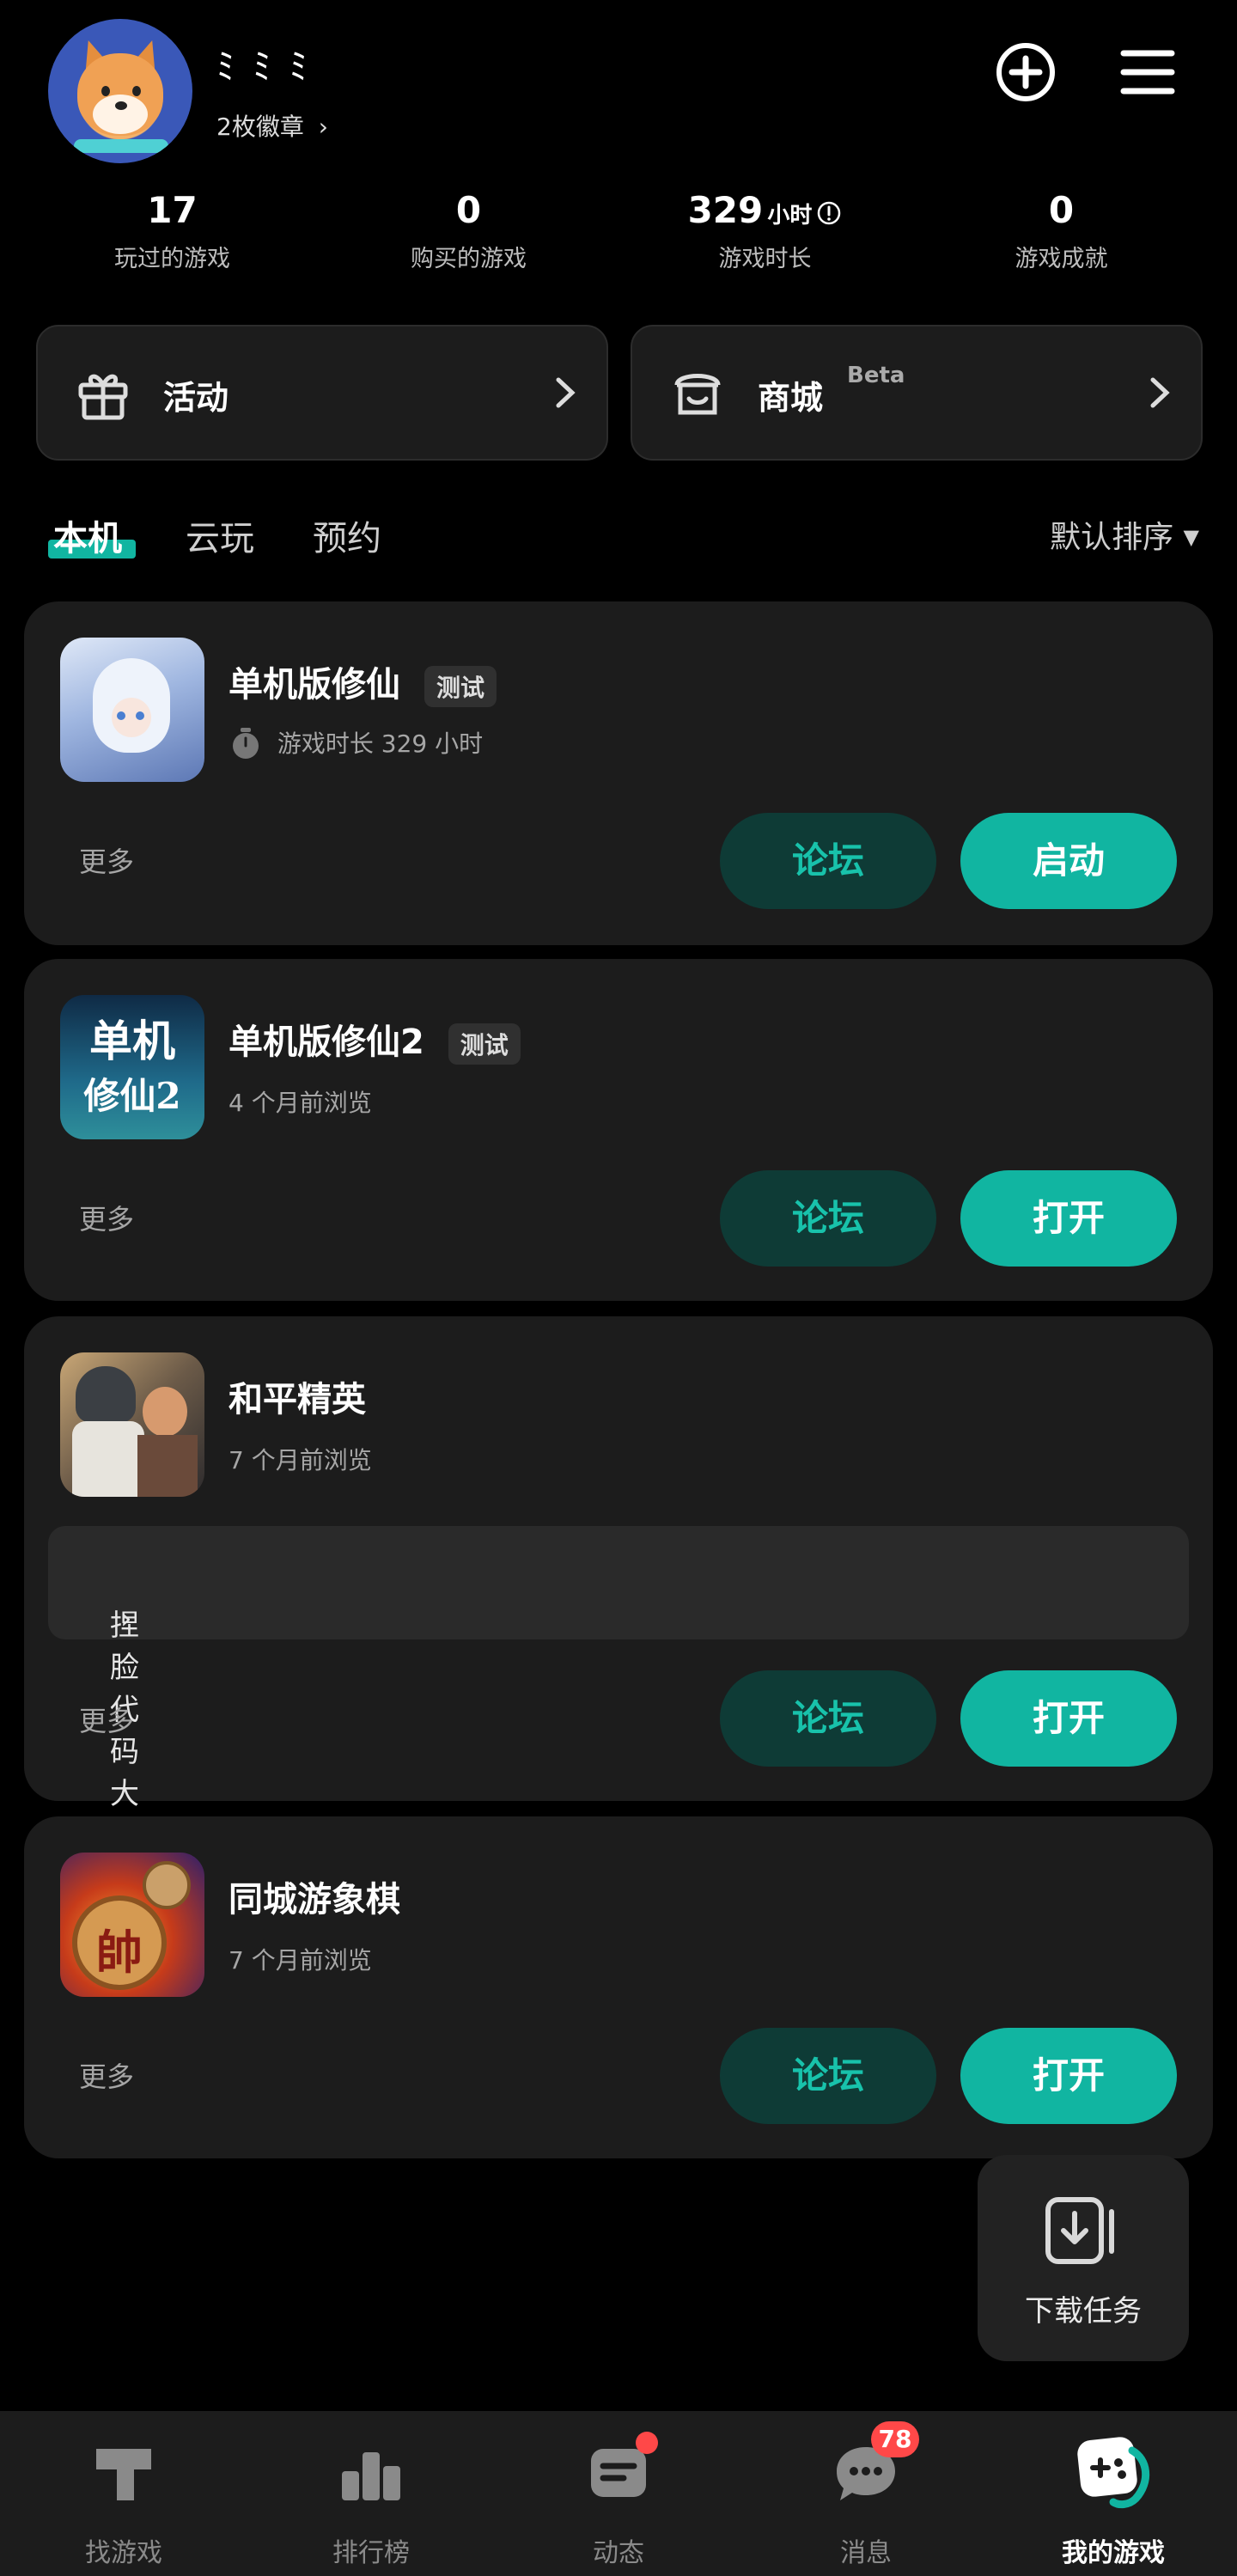  Describe the element at coordinates (866, 2553) in the screenshot. I see `nav-label: 消息` at that location.